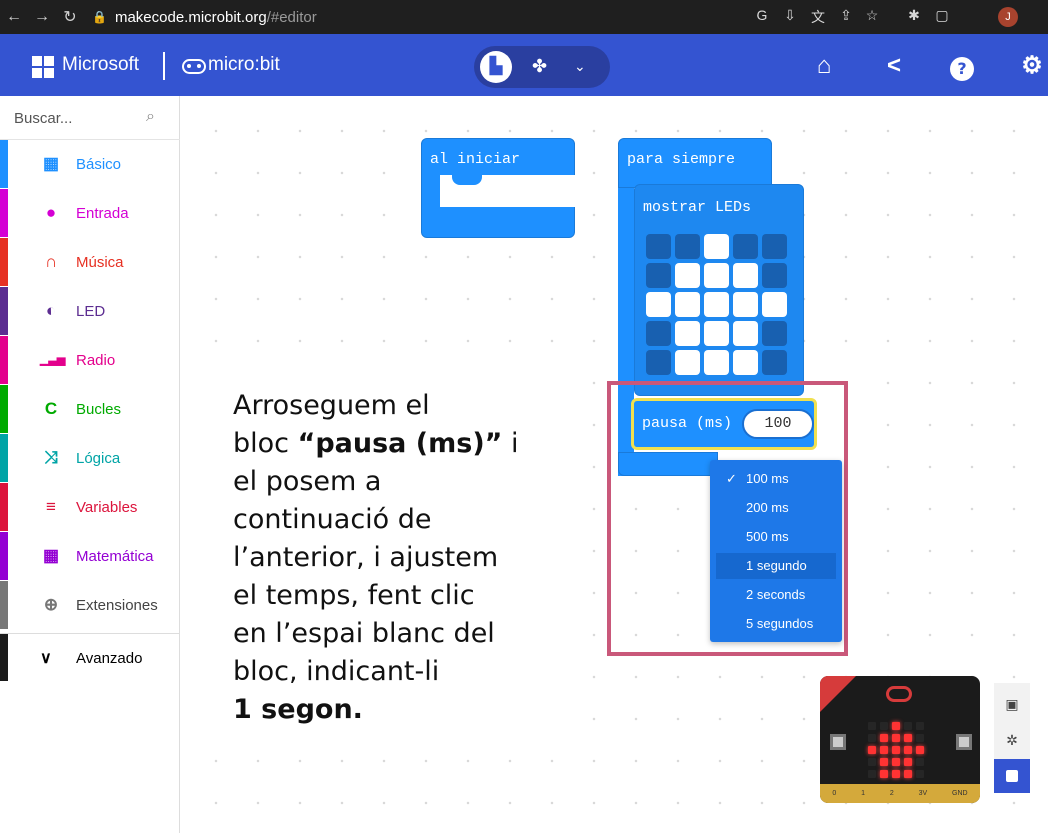 This screenshot has width=1048, height=833. Describe the element at coordinates (818, 17) in the screenshot. I see `translate-icon: 文` at that location.